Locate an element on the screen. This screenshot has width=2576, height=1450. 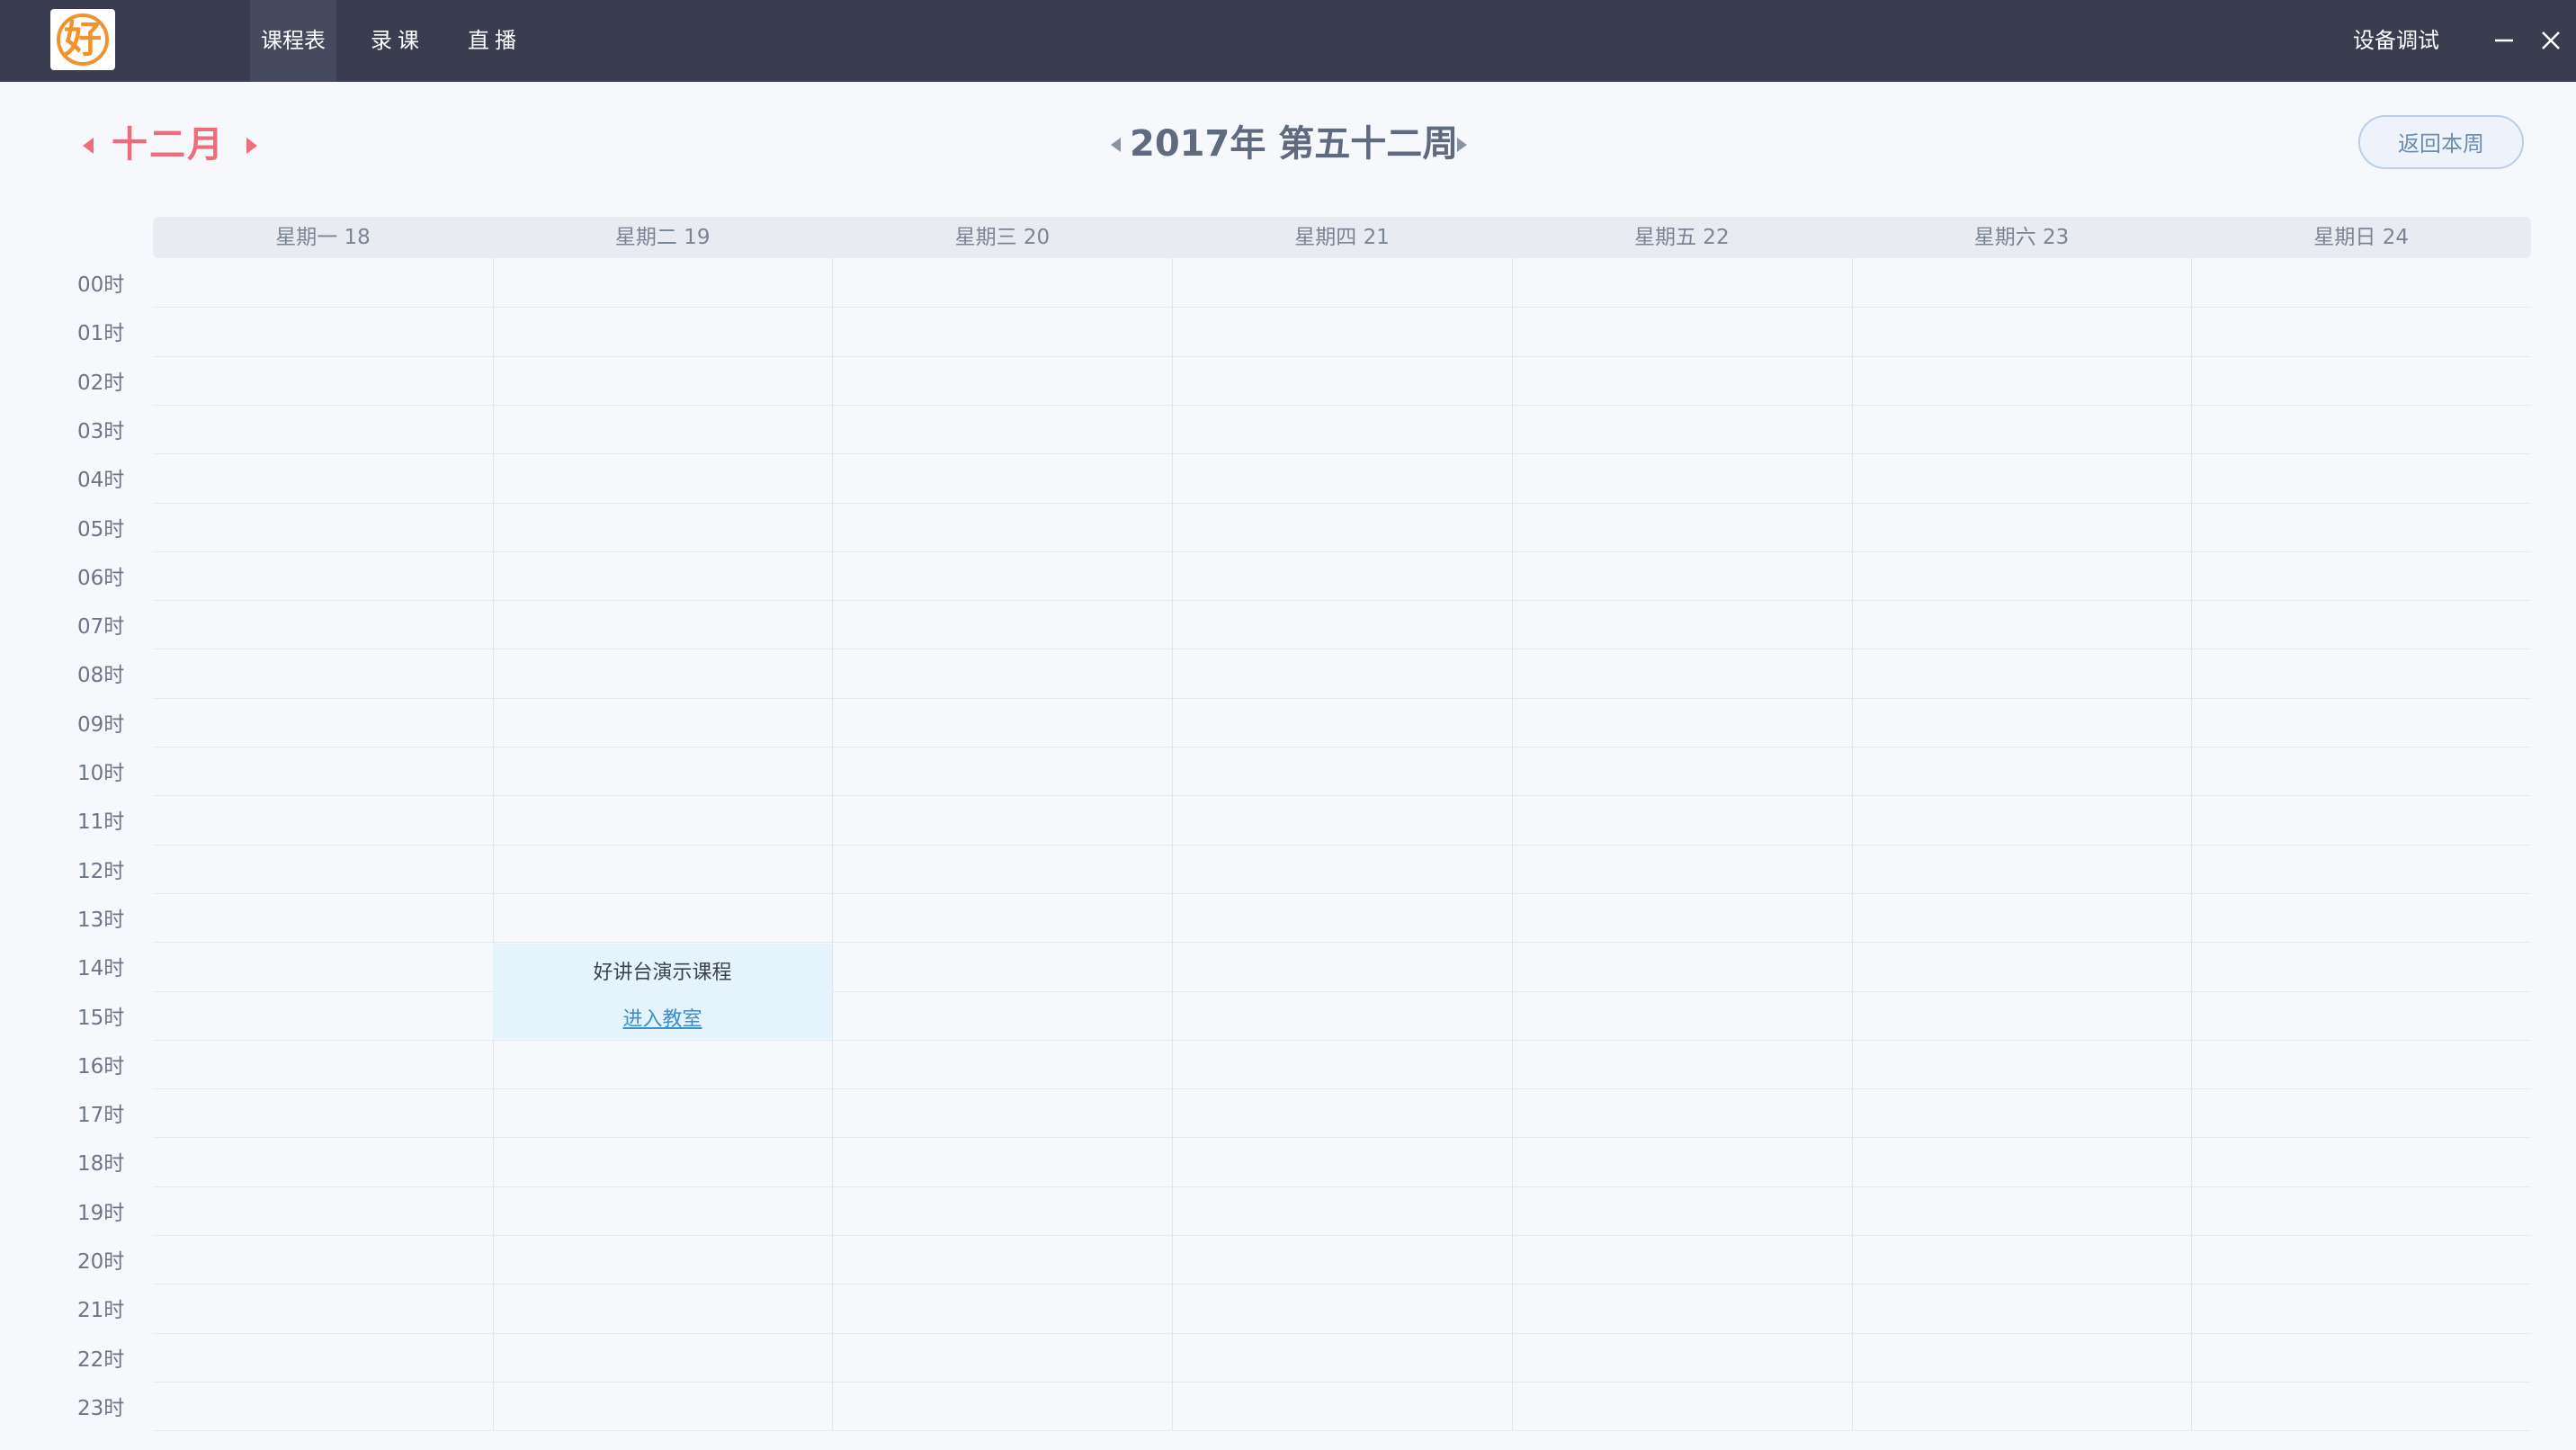
day-header: 星期六 23 is located at coordinates (2022, 237).